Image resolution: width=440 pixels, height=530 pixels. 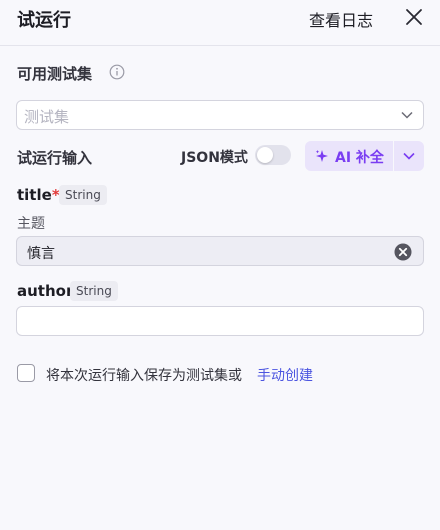 I want to click on test-set-label: 可用测试集, so click(x=55, y=74).